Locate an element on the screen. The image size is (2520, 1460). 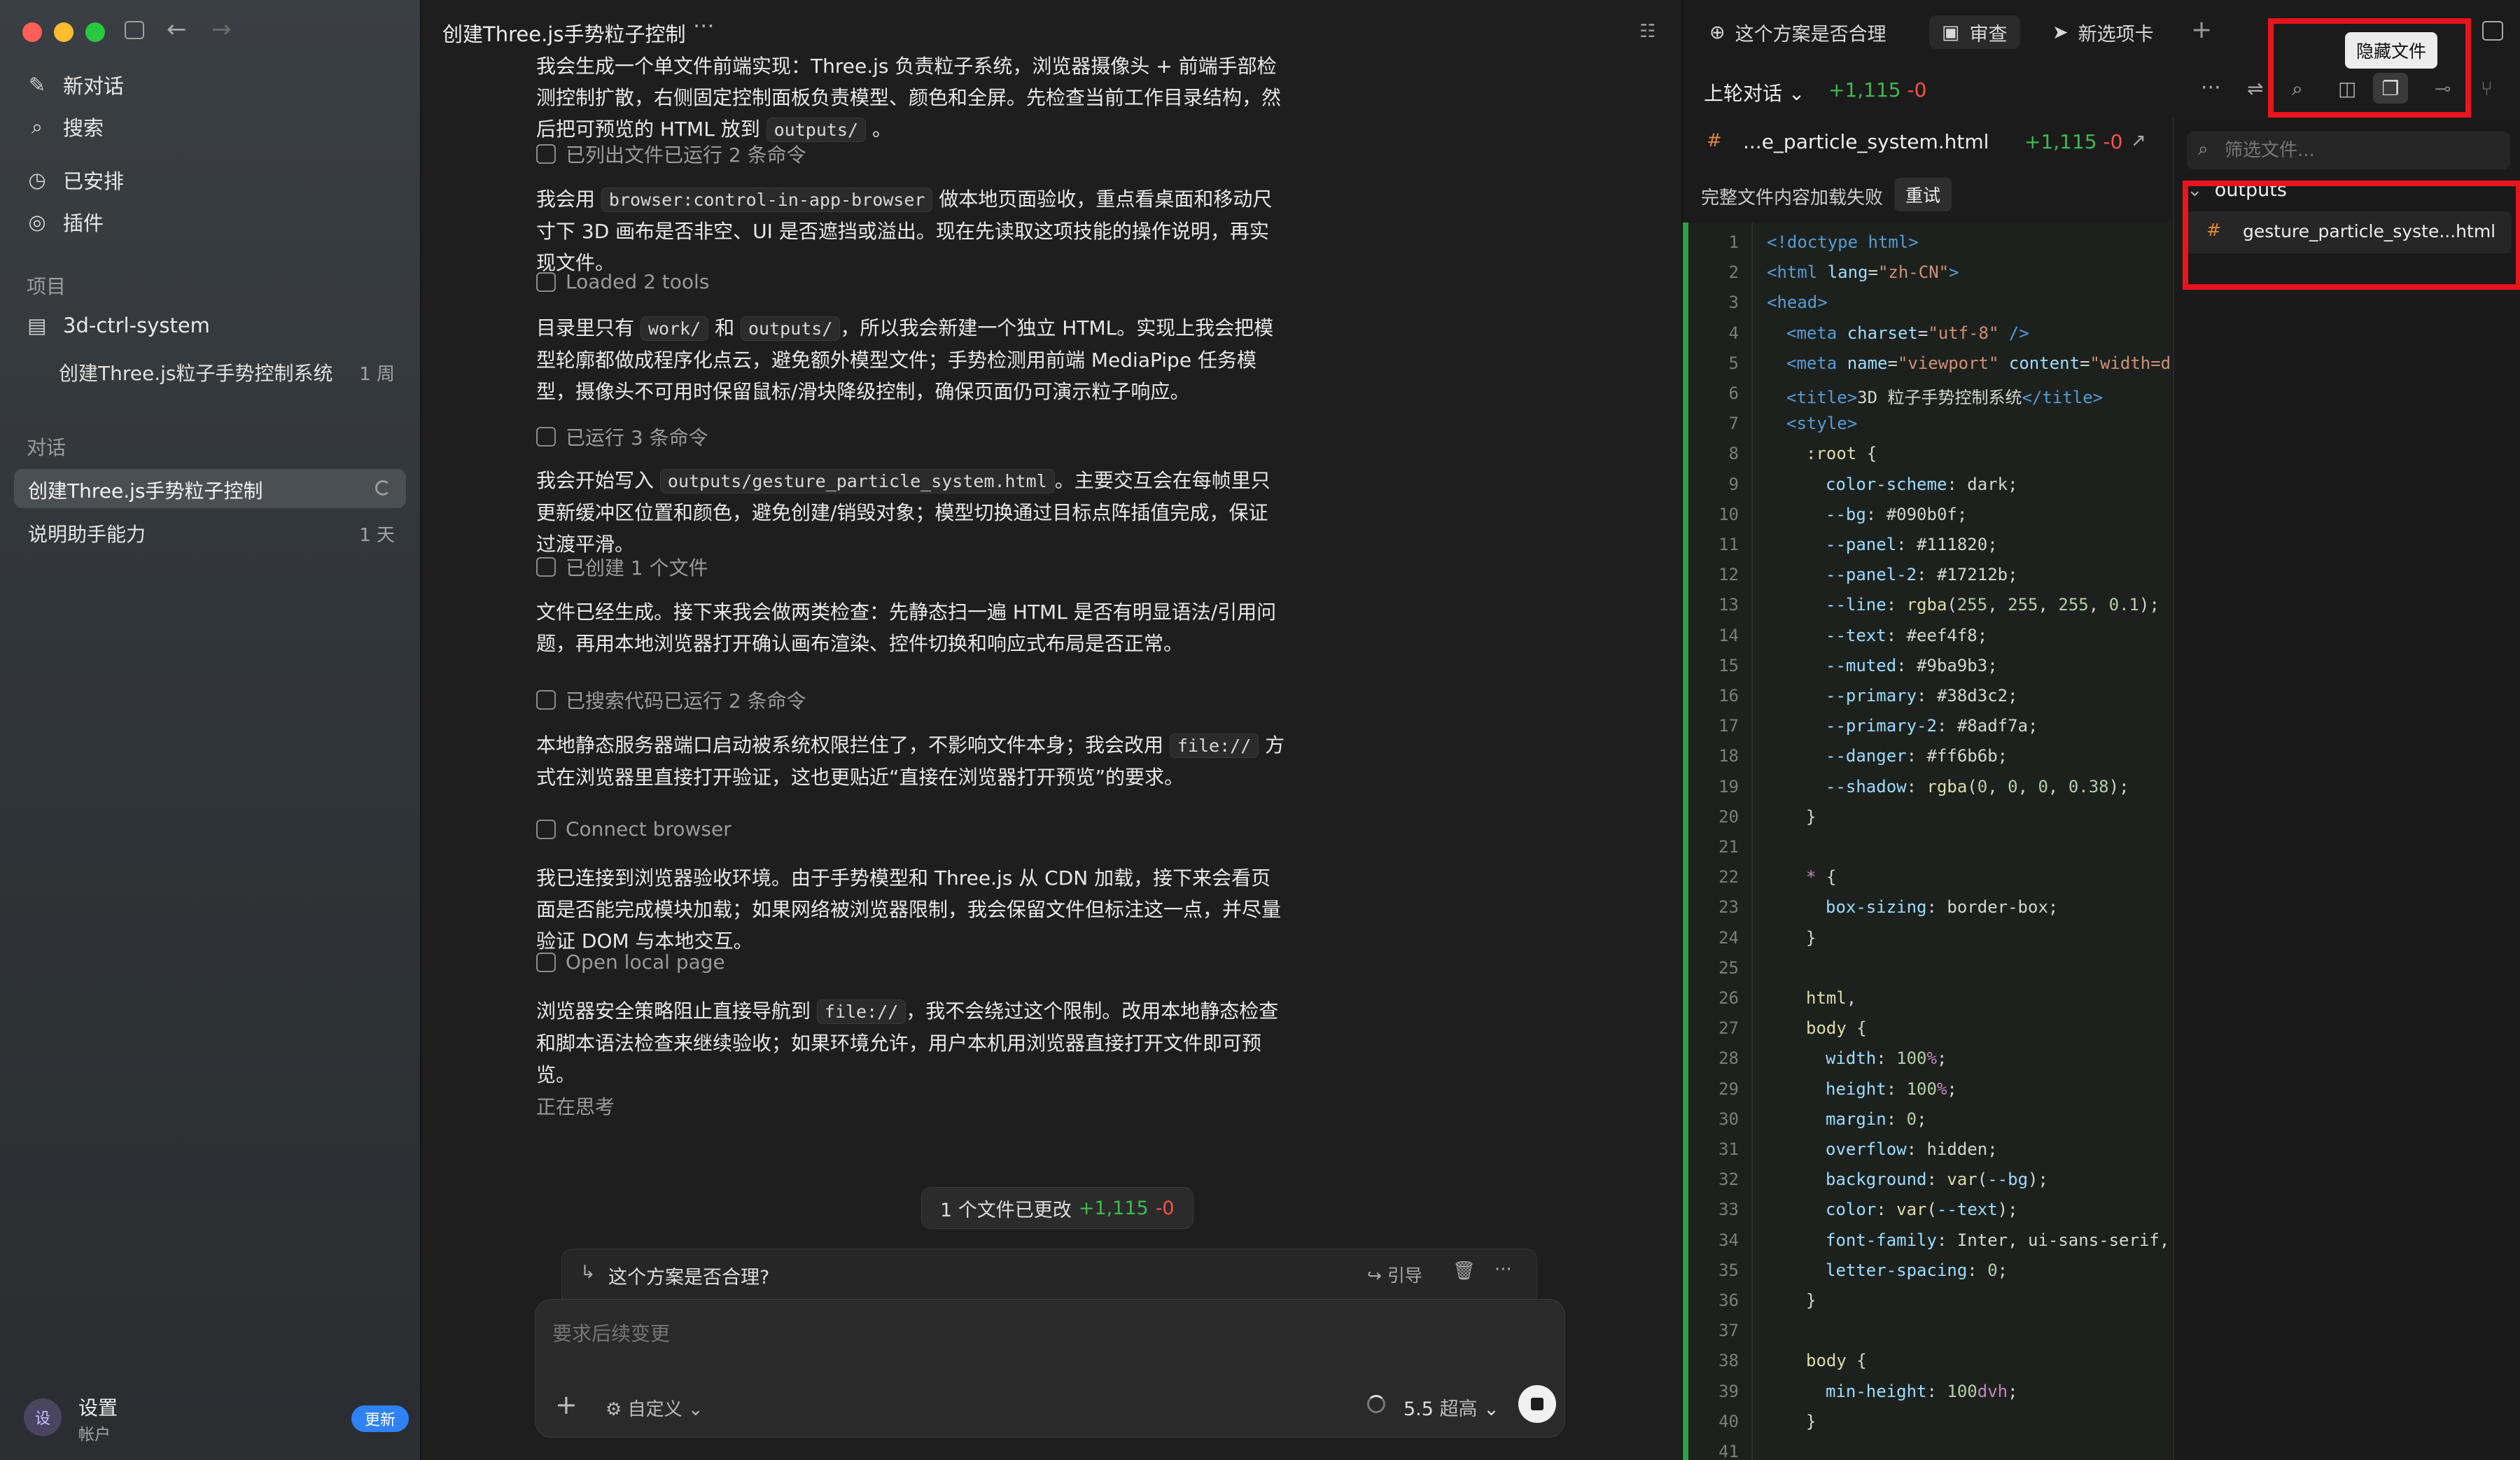
plugins-item: ◎ 插件 is located at coordinates (65, 222).